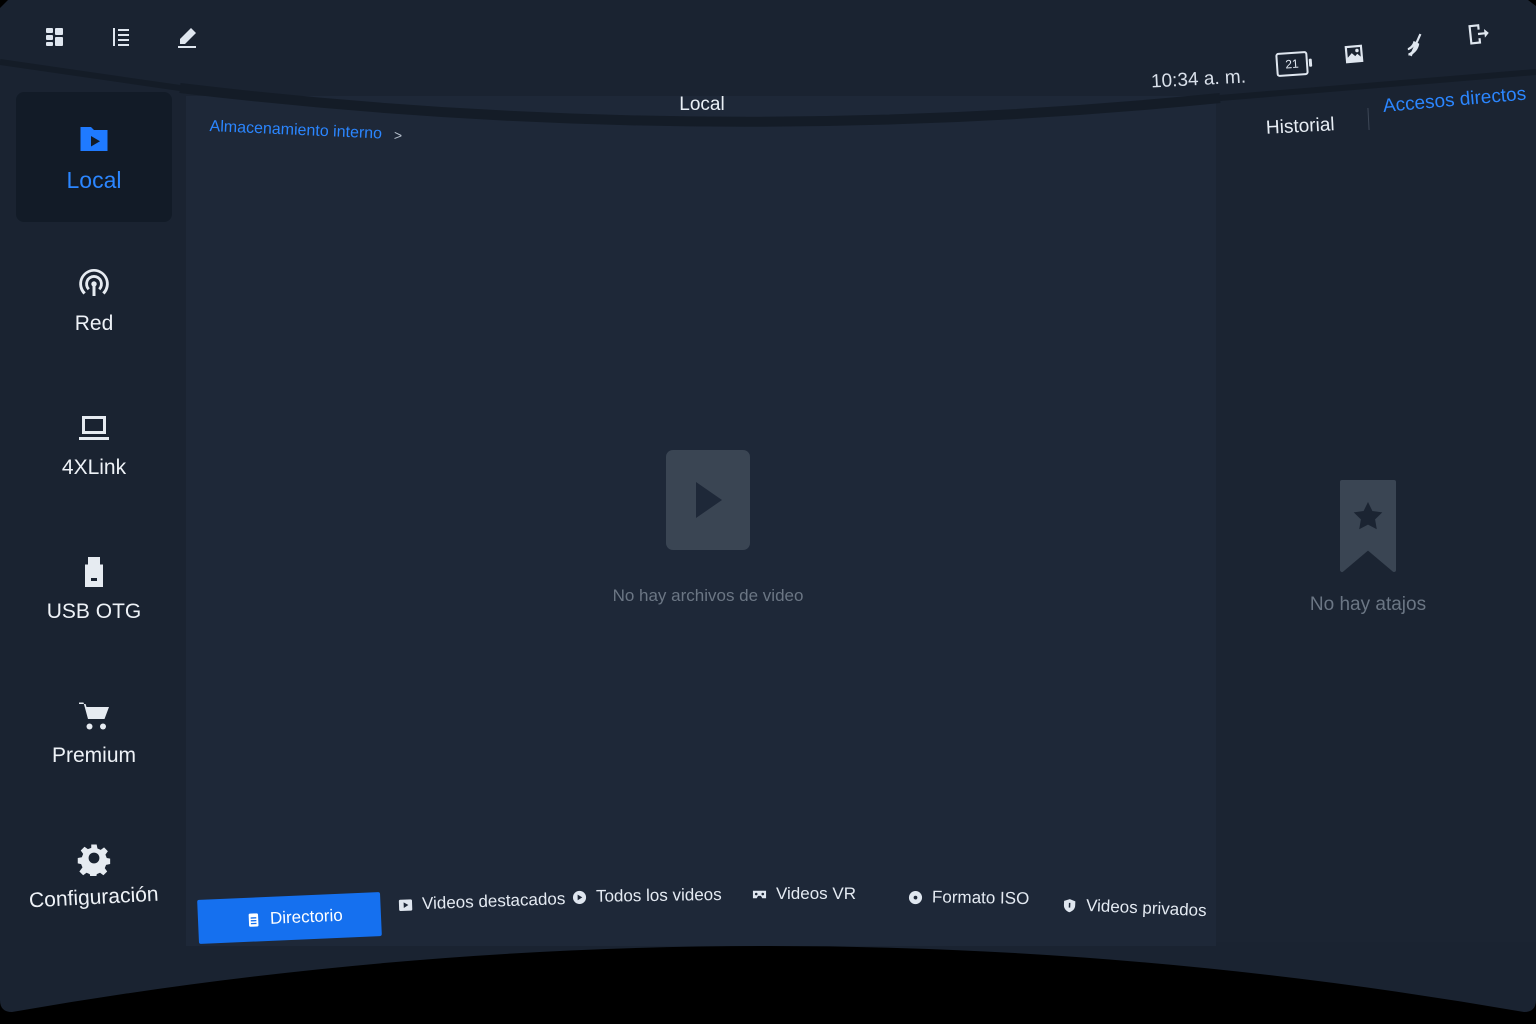 The height and width of the screenshot is (1024, 1536). I want to click on tab-private-videos: Videos privados, so click(1134, 908).